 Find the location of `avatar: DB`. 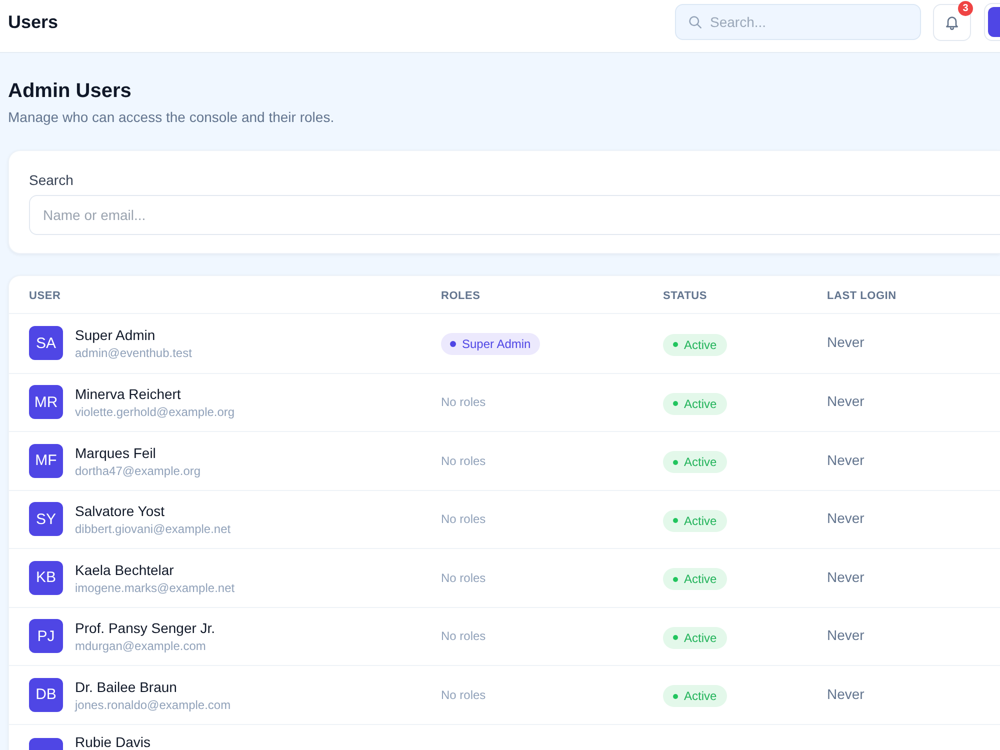

avatar: DB is located at coordinates (46, 695).